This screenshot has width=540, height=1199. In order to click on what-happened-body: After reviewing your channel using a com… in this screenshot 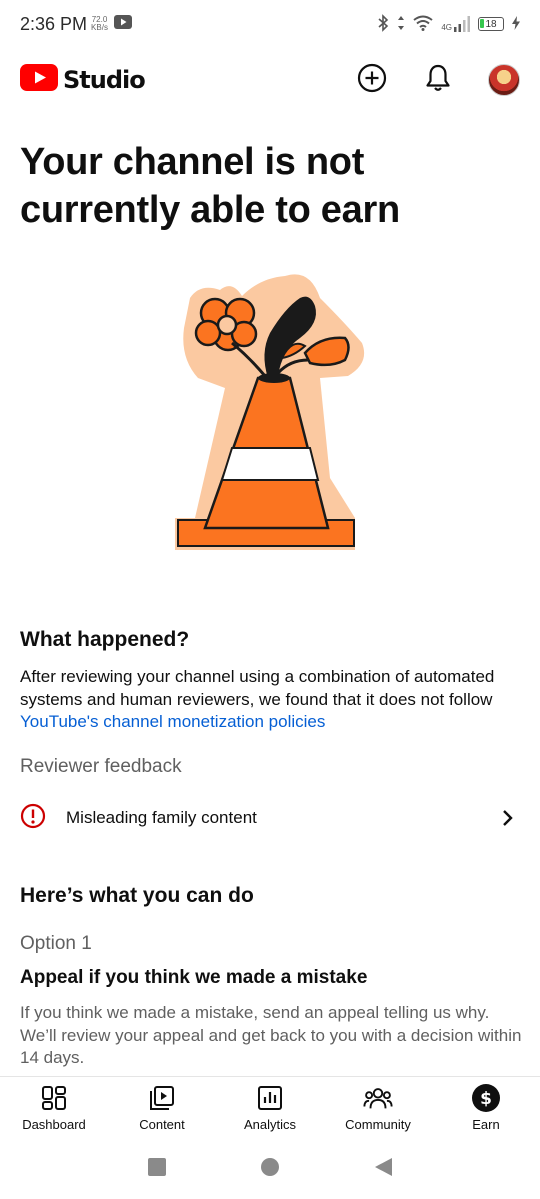, I will do `click(270, 700)`.